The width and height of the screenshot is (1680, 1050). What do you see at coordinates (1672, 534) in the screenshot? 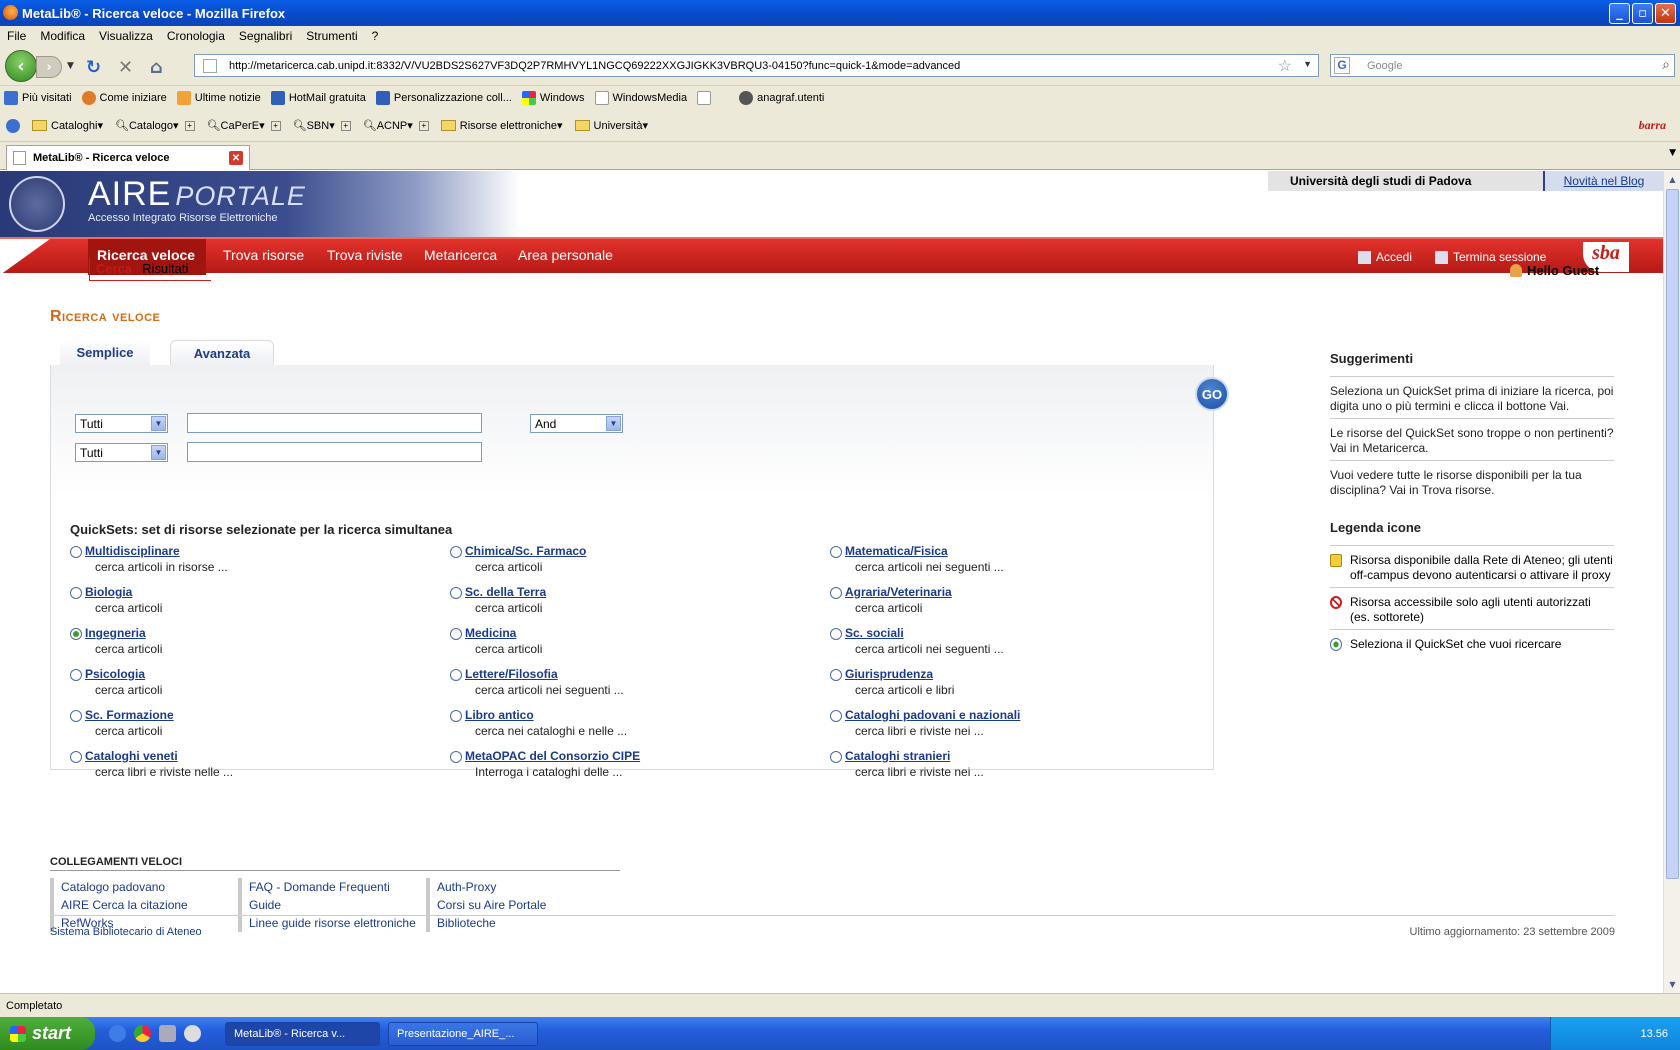
I see `scroll-thumb` at bounding box center [1672, 534].